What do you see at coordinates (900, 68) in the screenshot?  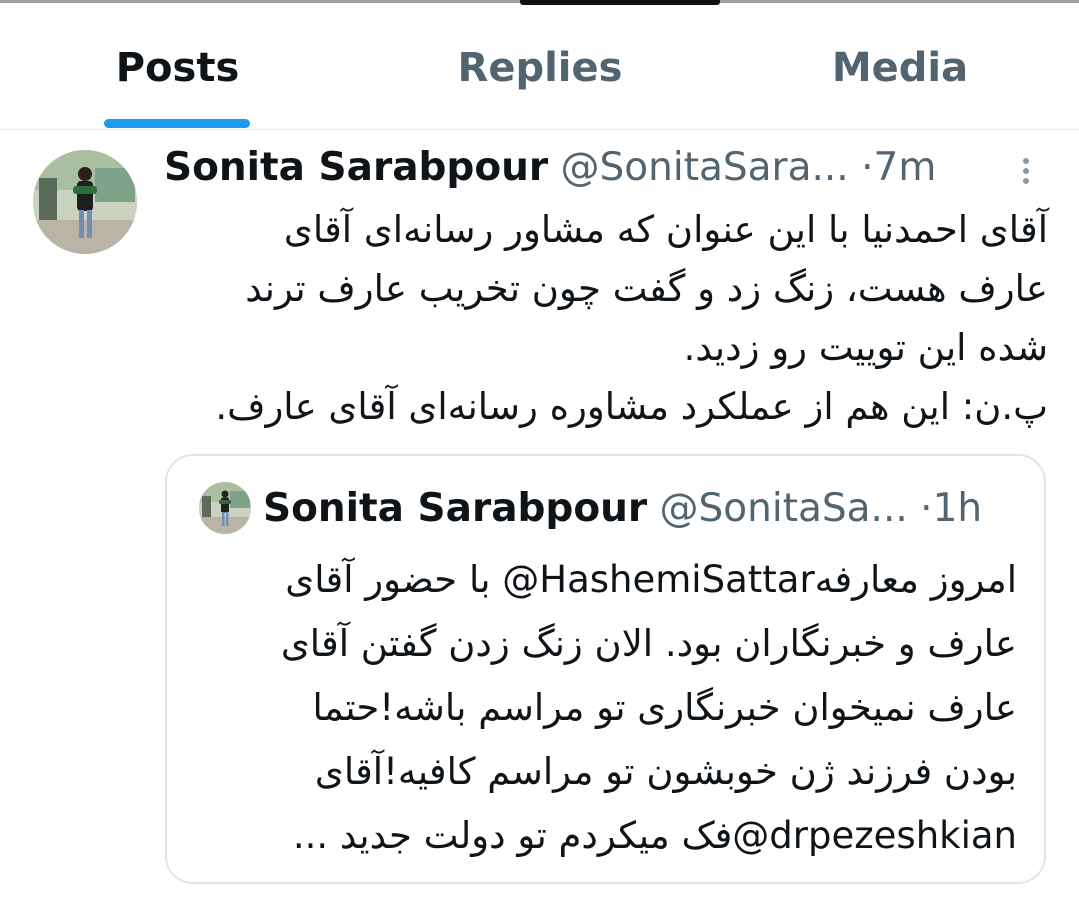 I see `tab-media: Media` at bounding box center [900, 68].